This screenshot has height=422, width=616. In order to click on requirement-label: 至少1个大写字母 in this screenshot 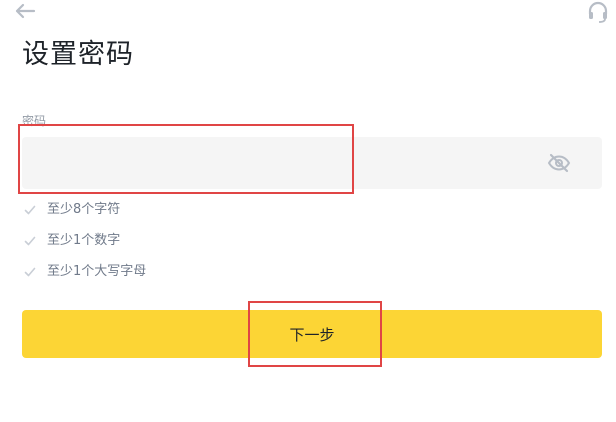, I will do `click(97, 271)`.